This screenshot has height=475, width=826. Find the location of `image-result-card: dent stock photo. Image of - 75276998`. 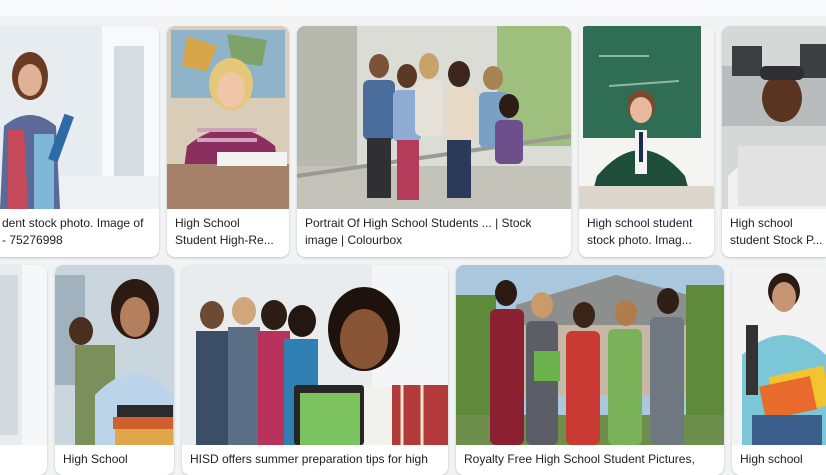

image-result-card: dent stock photo. Image of - 75276998 is located at coordinates (79, 141).